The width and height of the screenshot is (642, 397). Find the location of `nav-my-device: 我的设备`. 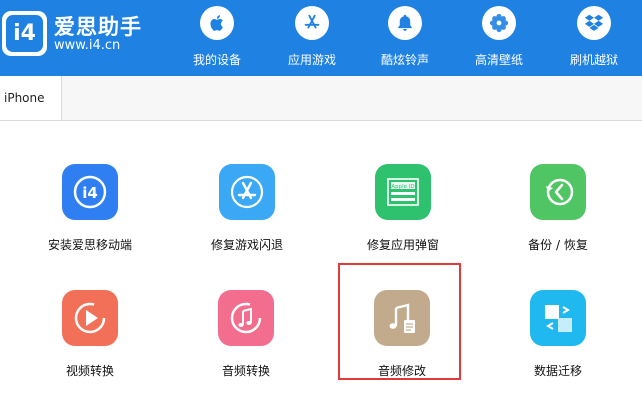

nav-my-device: 我的设备 is located at coordinates (217, 38).